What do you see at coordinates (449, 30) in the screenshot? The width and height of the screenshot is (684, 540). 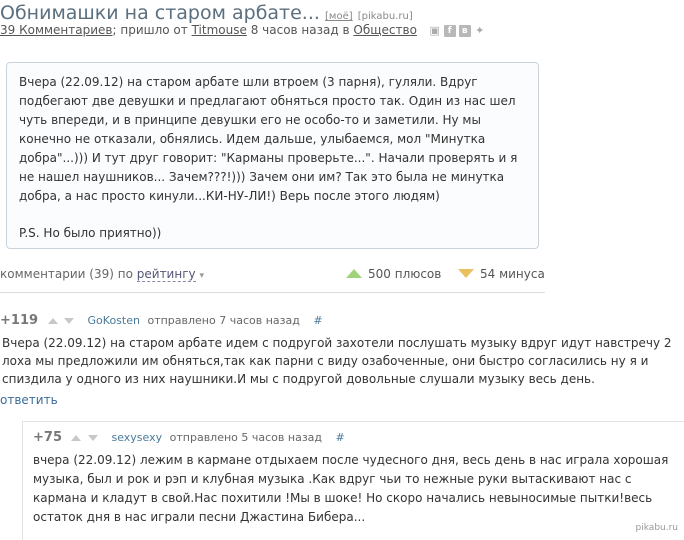 I see `facebook-icon: f` at bounding box center [449, 30].